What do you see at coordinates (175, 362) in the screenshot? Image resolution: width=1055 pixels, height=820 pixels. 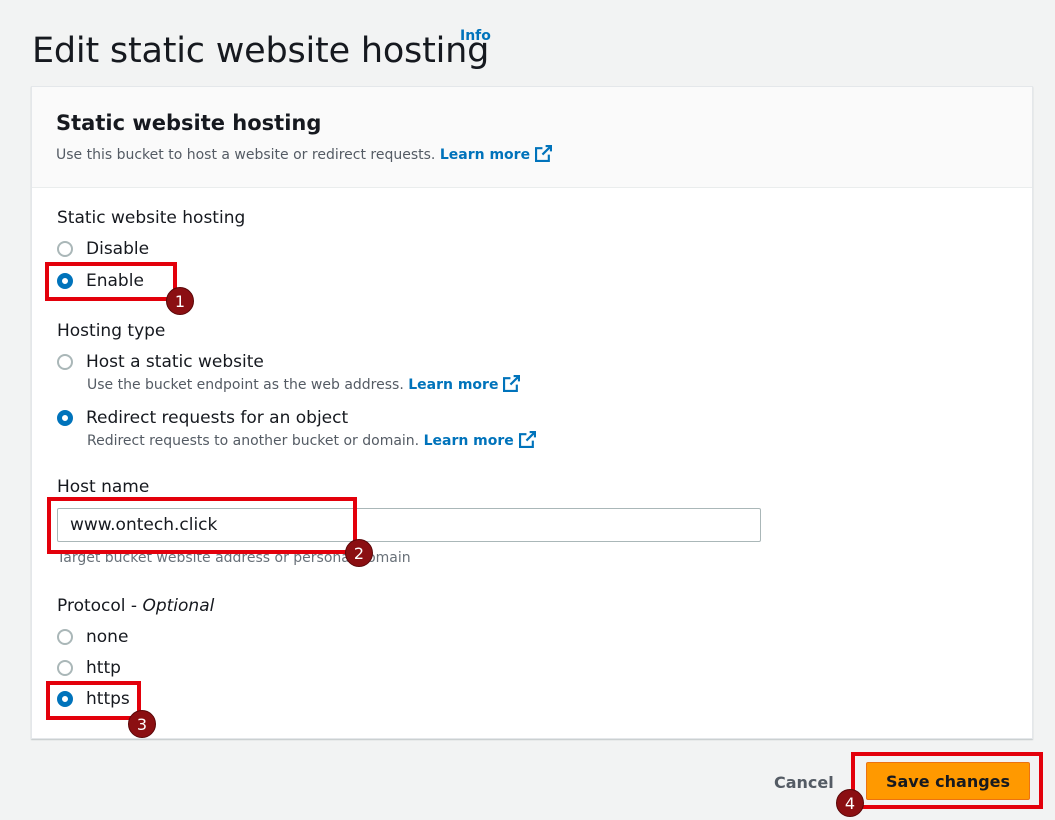 I see `radio-host-static-label: Host a static website` at bounding box center [175, 362].